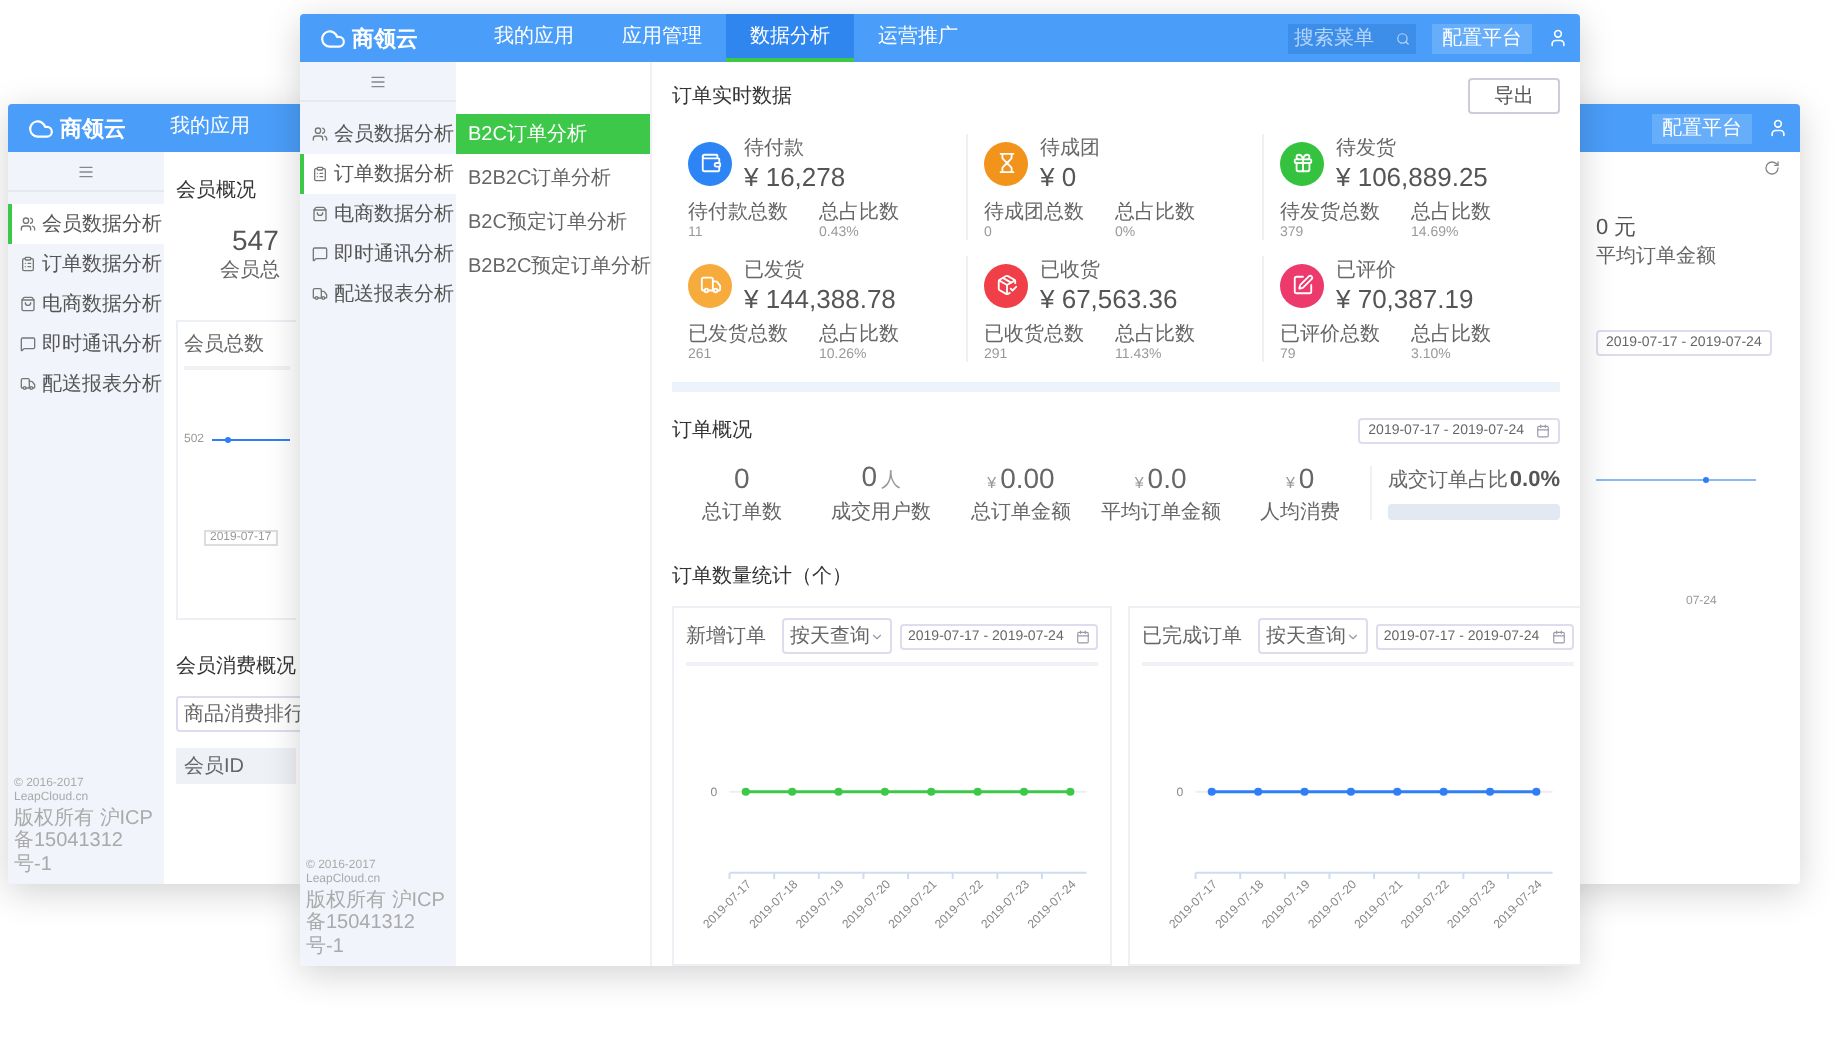 Image resolution: width=1834 pixels, height=1046 pixels. Describe the element at coordinates (236, 666) in the screenshot. I see `section-title: 会员消费概况` at that location.